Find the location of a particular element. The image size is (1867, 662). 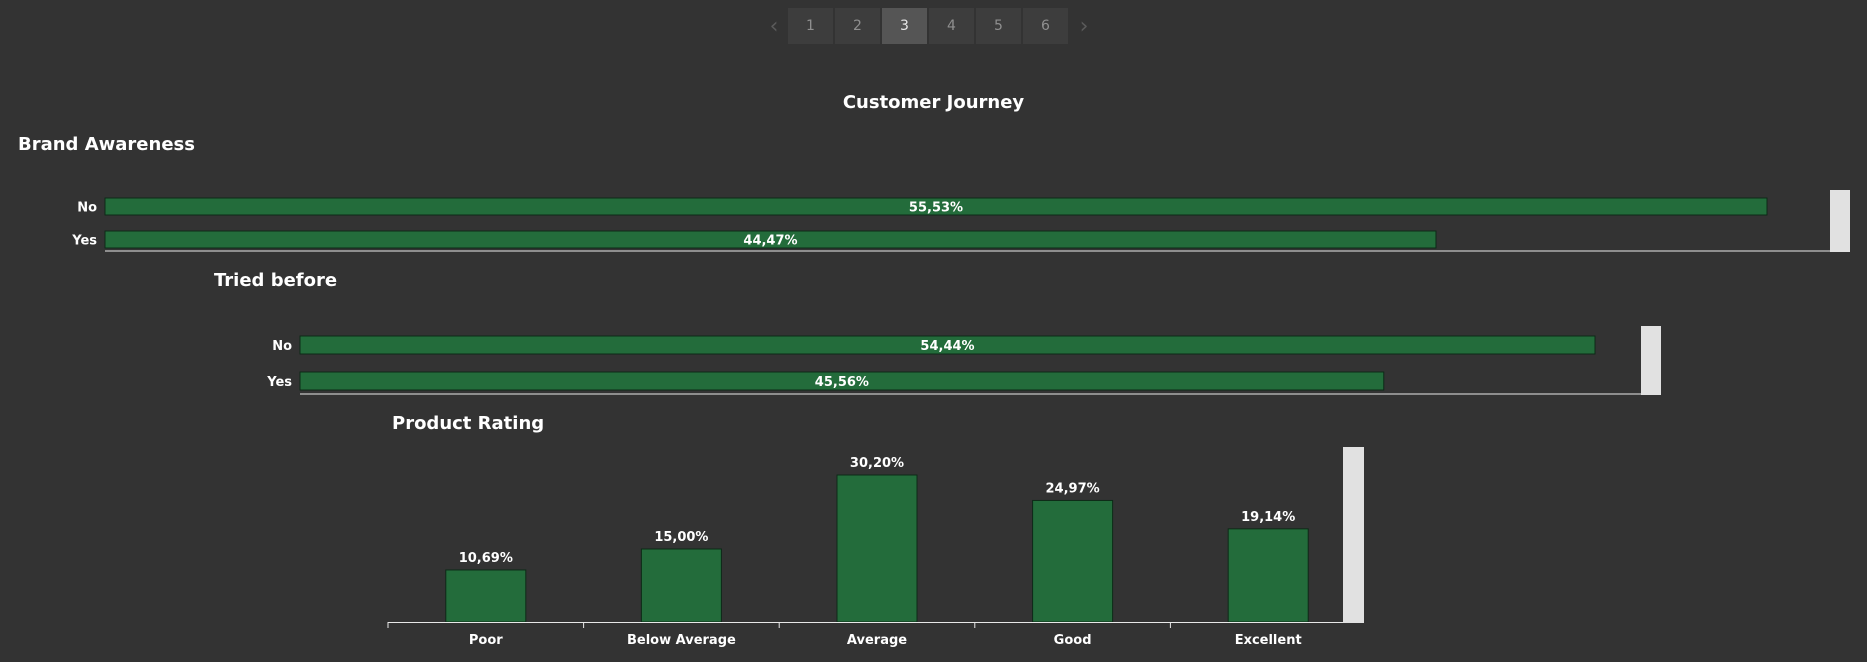

data-label: 10,69% is located at coordinates (486, 558).